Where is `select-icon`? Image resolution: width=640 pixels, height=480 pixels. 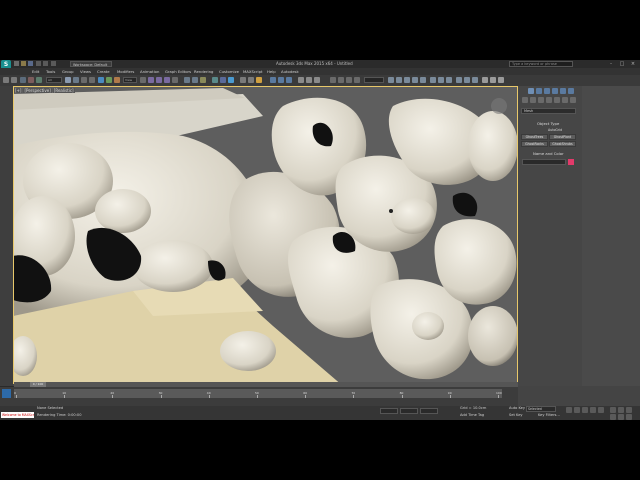 select-icon is located at coordinates (68, 80).